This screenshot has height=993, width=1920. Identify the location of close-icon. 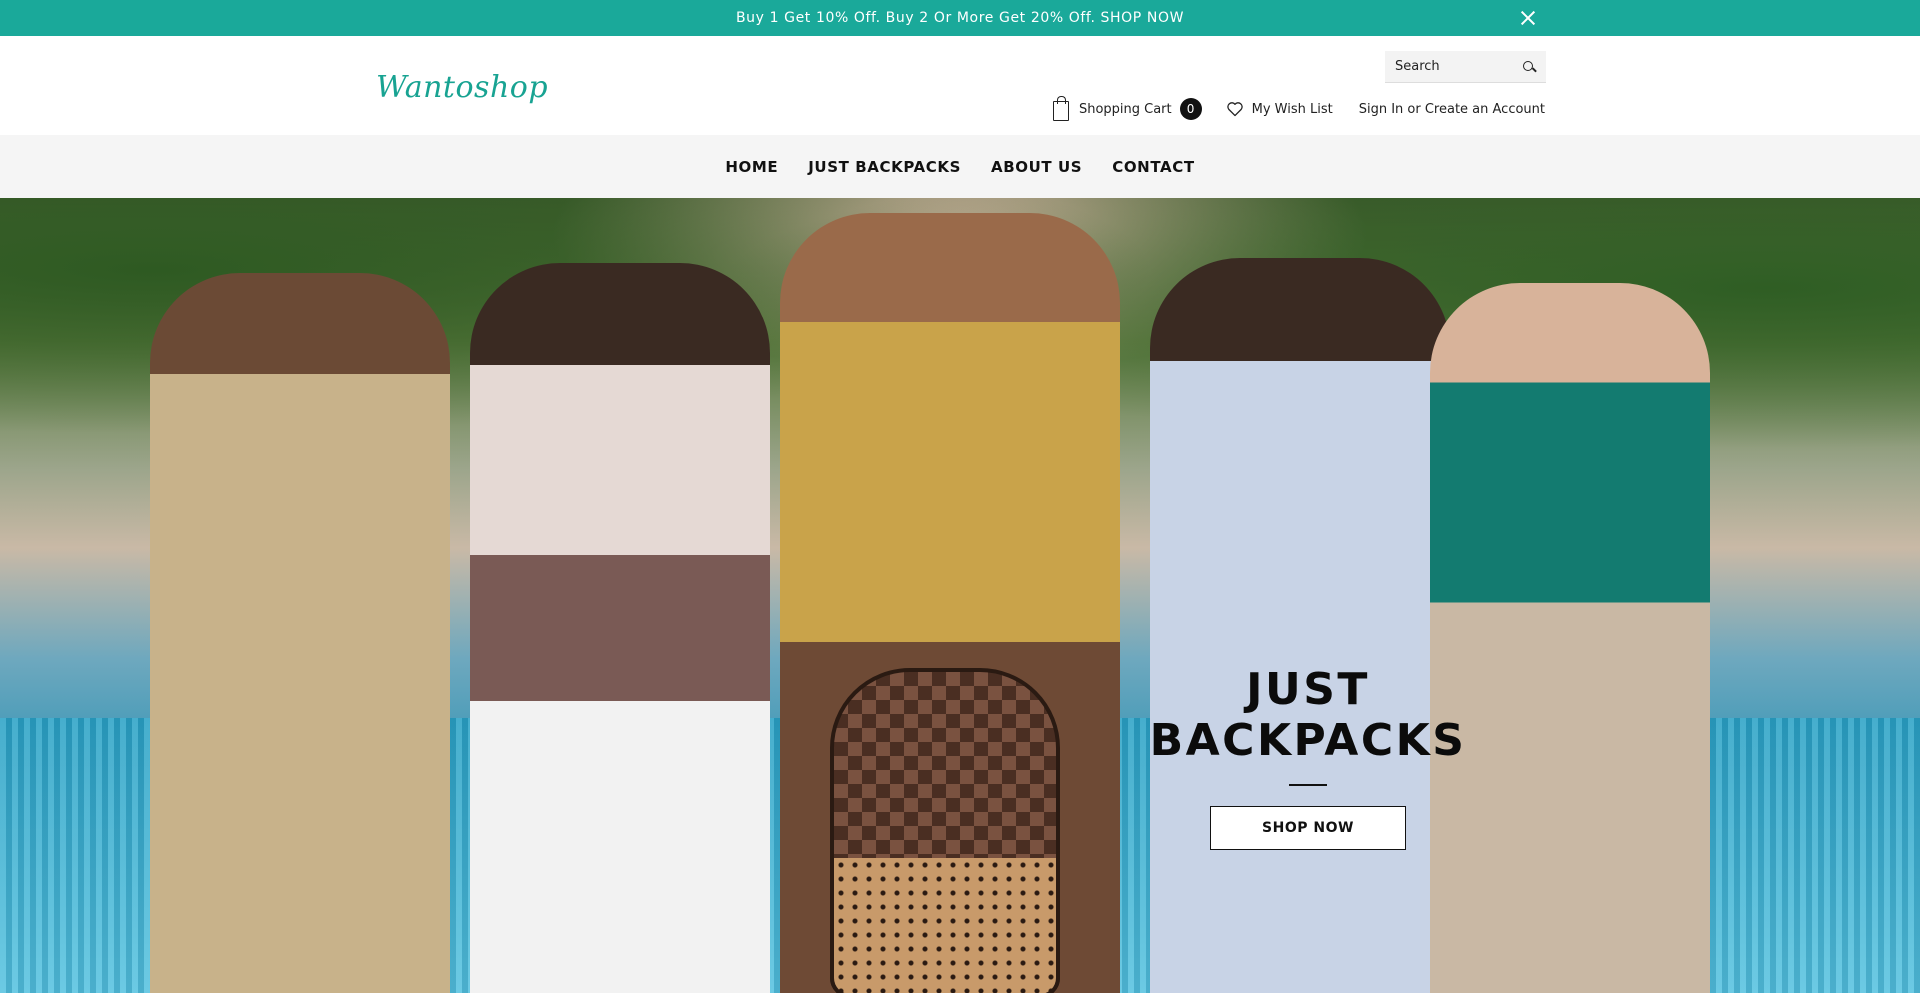
(1528, 18).